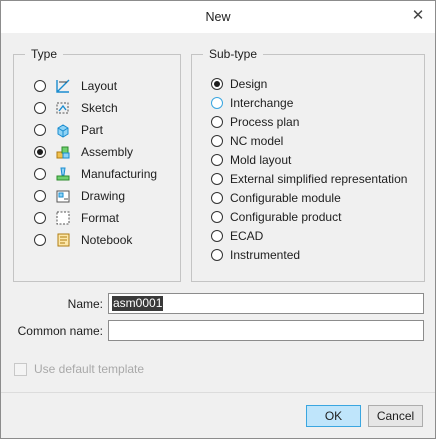  What do you see at coordinates (247, 236) in the screenshot?
I see `subtype-label: ECAD` at bounding box center [247, 236].